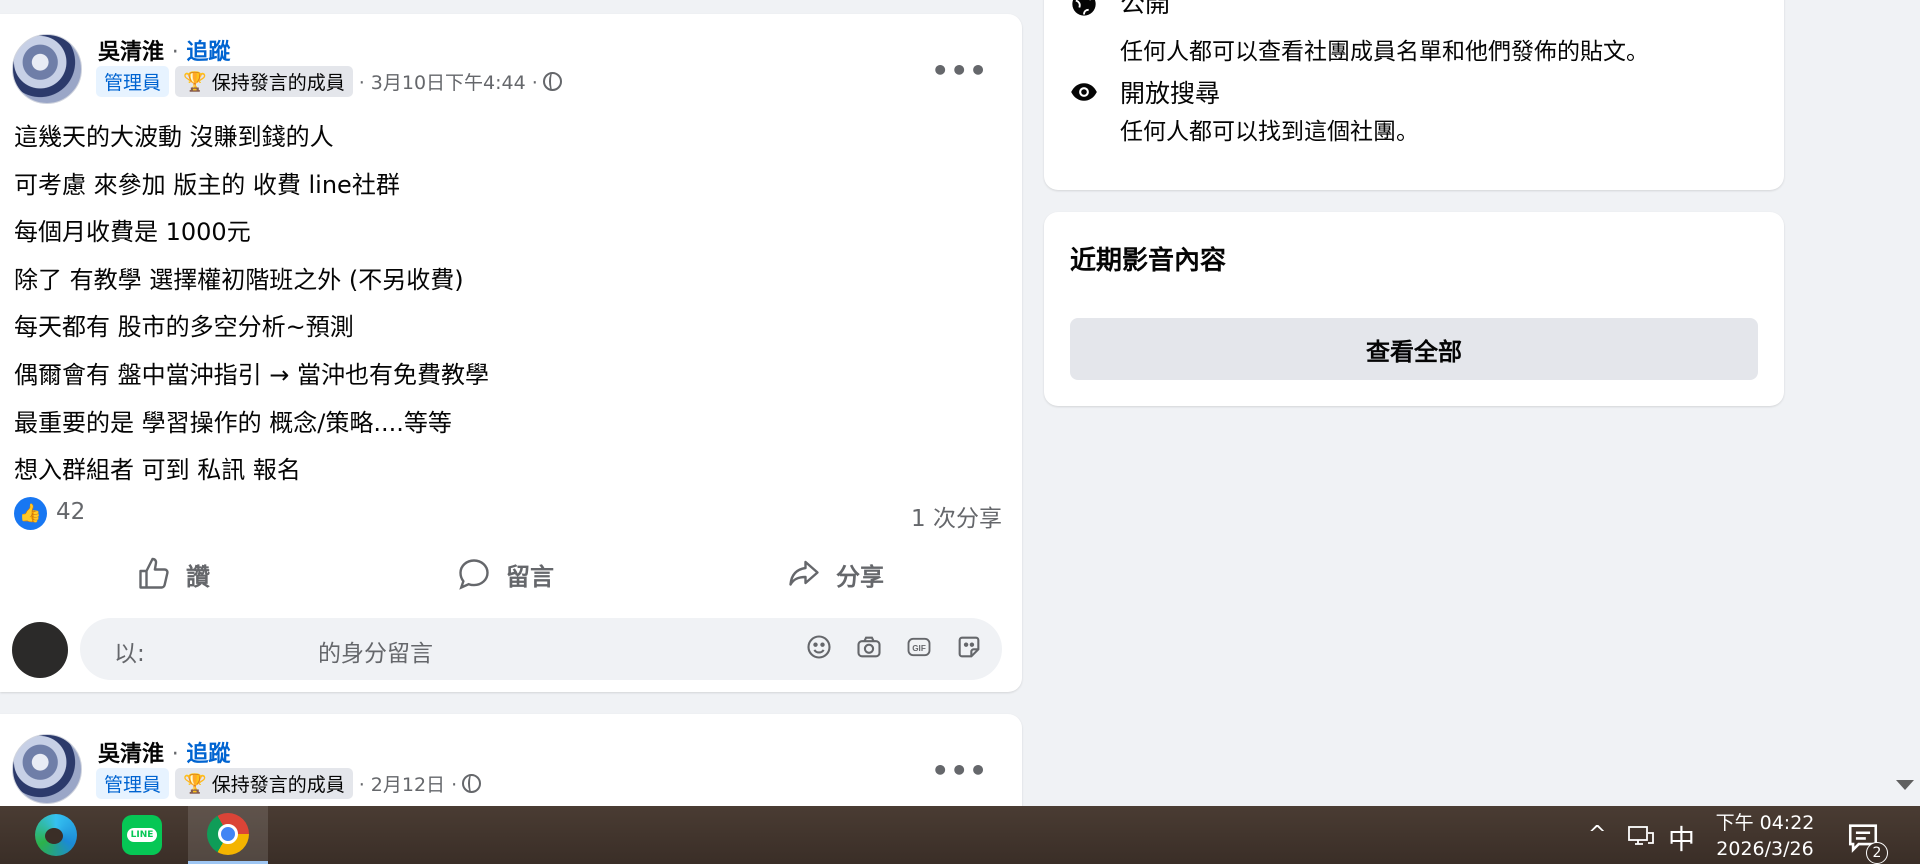 The image size is (1920, 864). Describe the element at coordinates (207, 184) in the screenshot. I see `post-line: 可考慮 來參加 版主的 收費 line社群` at that location.